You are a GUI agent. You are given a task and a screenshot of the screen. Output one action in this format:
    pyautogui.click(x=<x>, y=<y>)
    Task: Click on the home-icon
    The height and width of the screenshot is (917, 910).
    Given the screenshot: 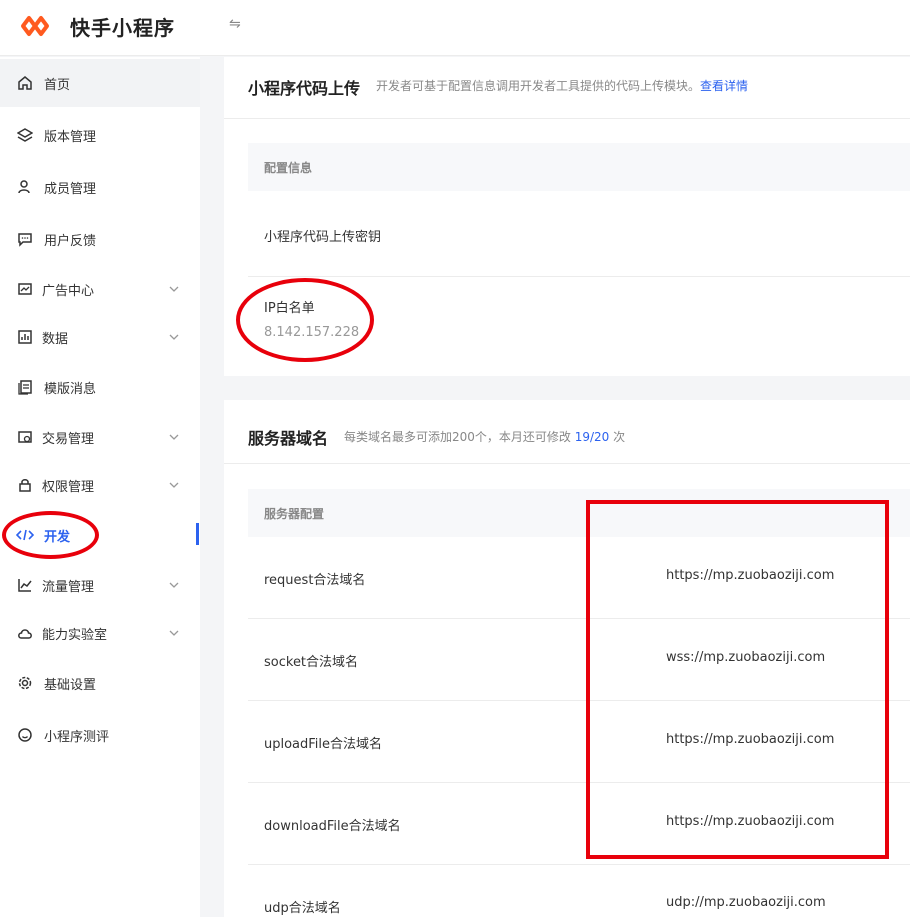 What is the action you would take?
    pyautogui.click(x=25, y=83)
    